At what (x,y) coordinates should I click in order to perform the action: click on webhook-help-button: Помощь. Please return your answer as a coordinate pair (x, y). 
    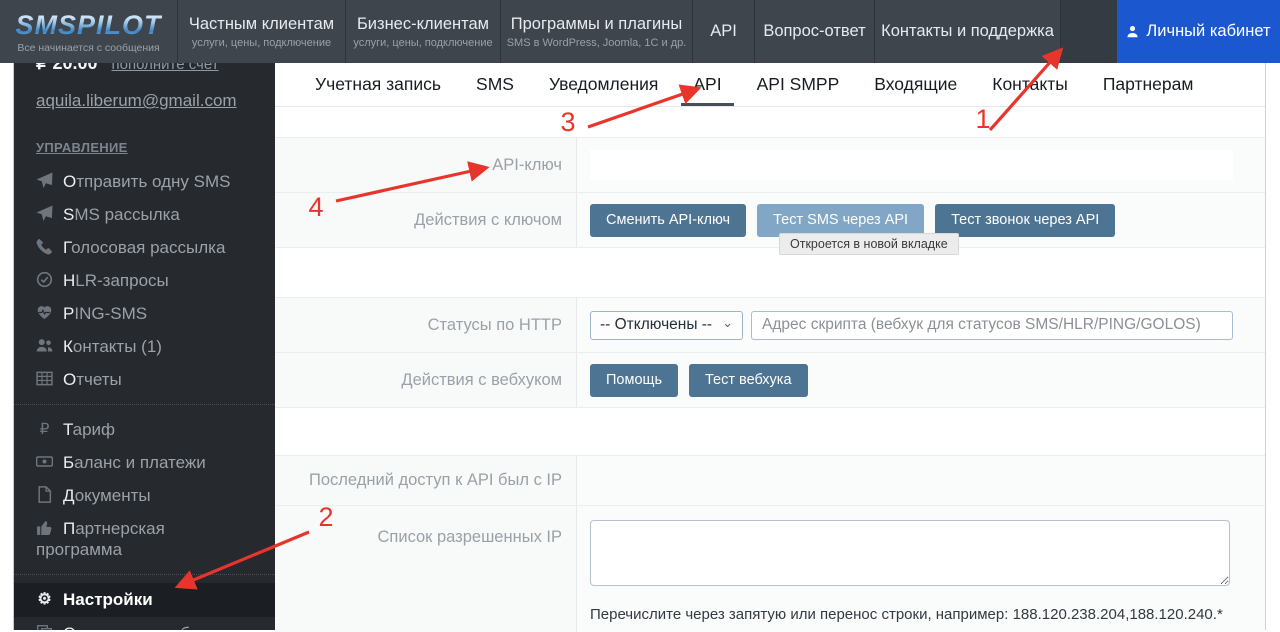
    Looking at the image, I should click on (634, 380).